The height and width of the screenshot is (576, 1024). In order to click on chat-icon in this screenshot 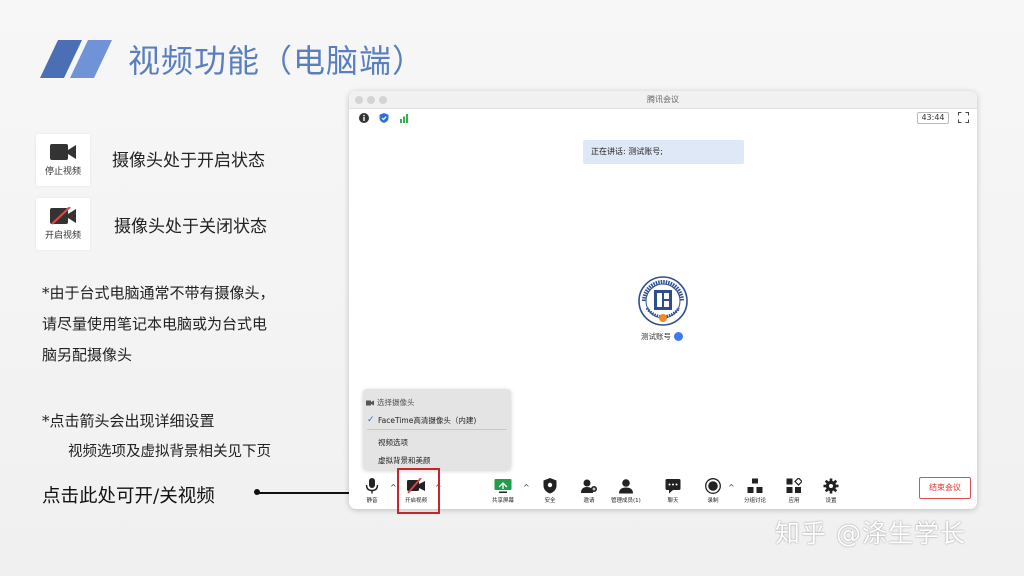, I will do `click(673, 486)`.